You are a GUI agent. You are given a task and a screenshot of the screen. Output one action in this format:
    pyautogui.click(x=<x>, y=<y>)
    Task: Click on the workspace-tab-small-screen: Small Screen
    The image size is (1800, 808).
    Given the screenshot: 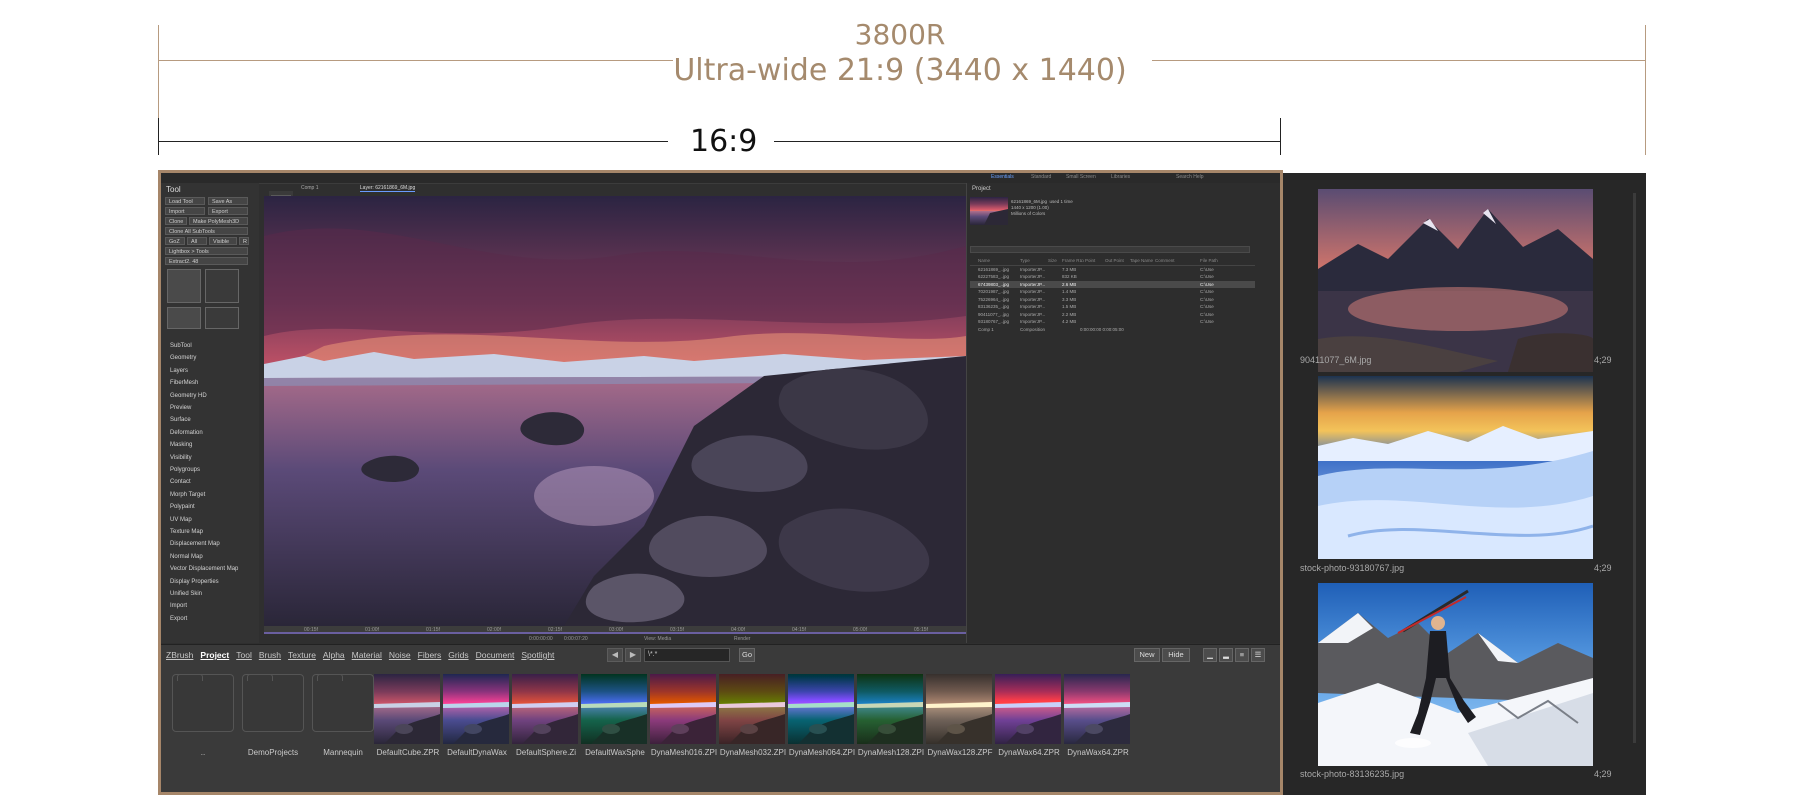 What is the action you would take?
    pyautogui.click(x=1081, y=177)
    